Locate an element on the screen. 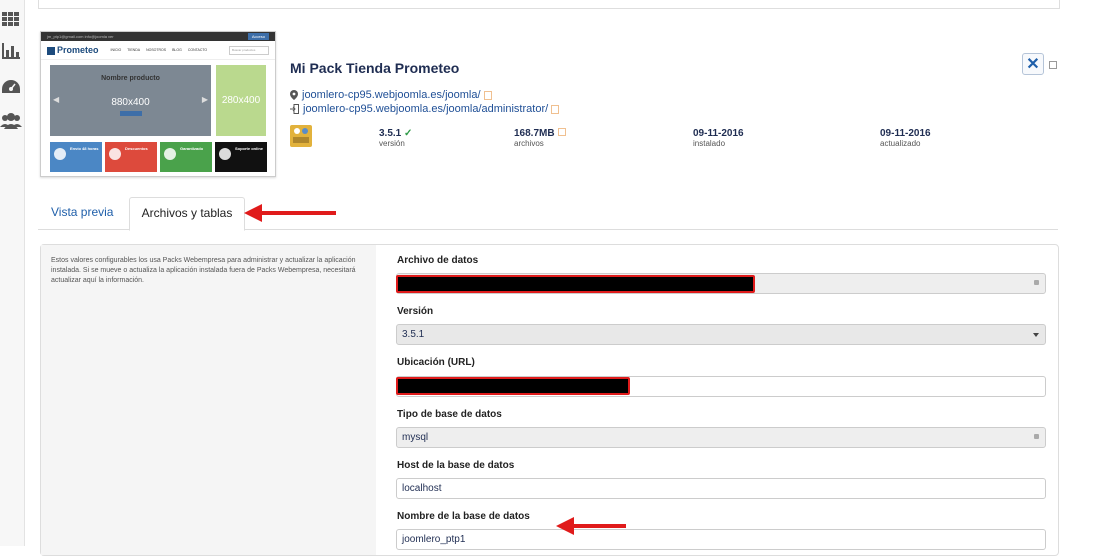 The width and height of the screenshot is (1100, 556). site-url-row: joomlero-cp95.webjoomla.es/joomla/ is located at coordinates (391, 95).